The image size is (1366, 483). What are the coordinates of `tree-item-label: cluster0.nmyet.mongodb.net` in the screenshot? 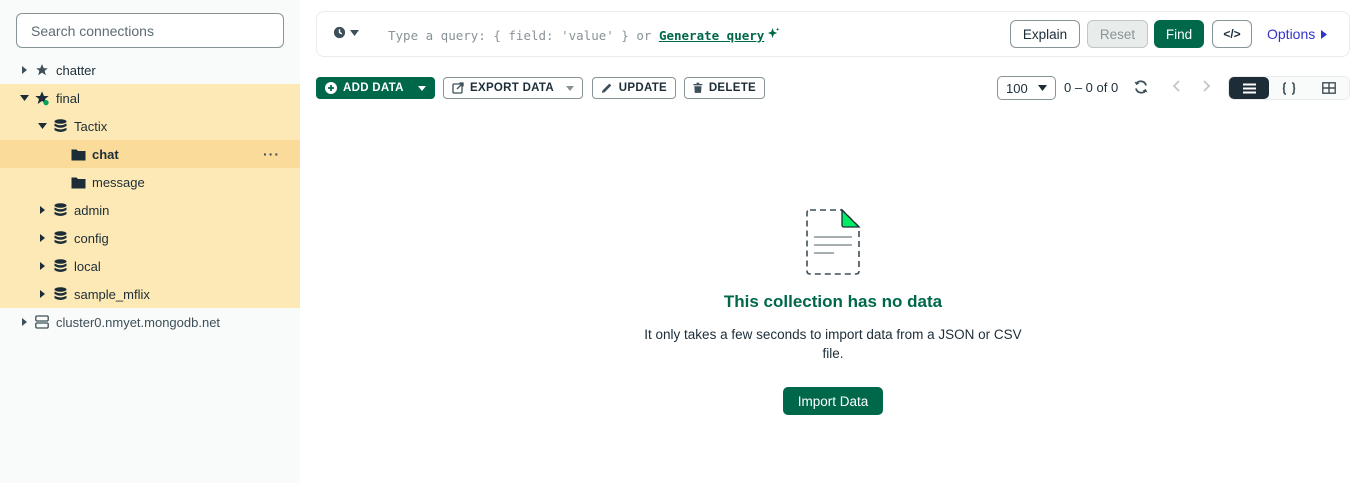 It's located at (138, 322).